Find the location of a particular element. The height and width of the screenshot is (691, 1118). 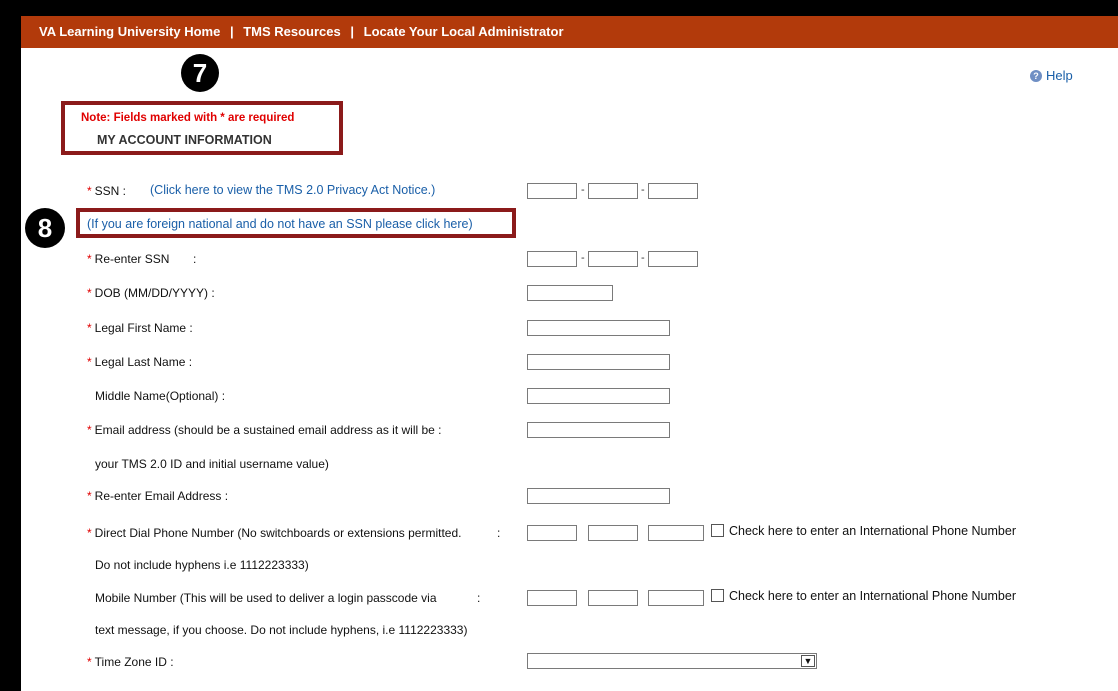

dob-label-text: DOB (MM/DD/YYYY) : is located at coordinates (154, 293).